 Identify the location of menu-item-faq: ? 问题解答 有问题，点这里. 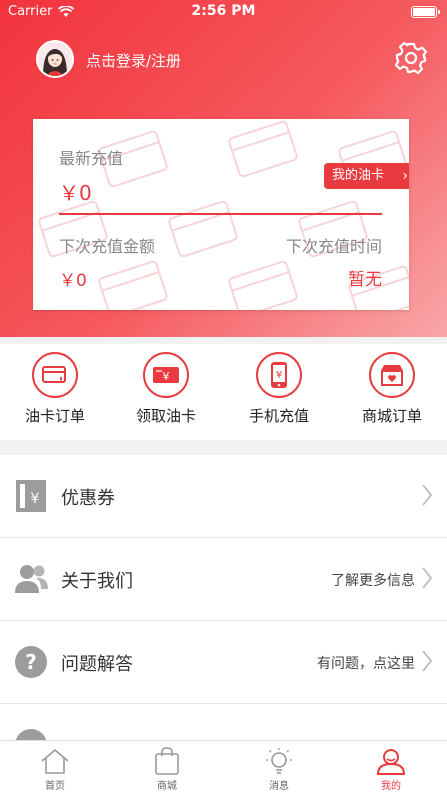
(223, 662).